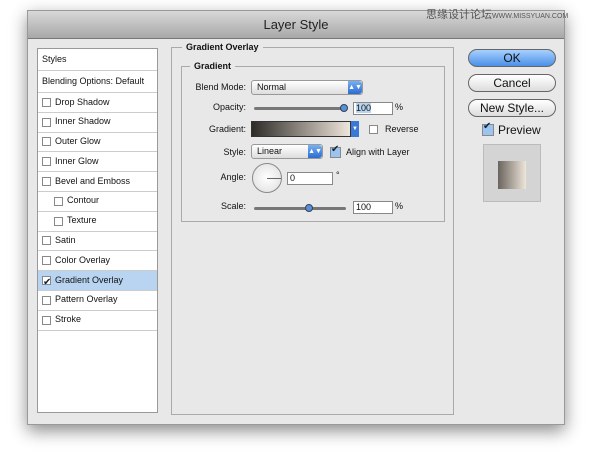 The image size is (600, 469). I want to click on opacity-input: 100, so click(373, 108).